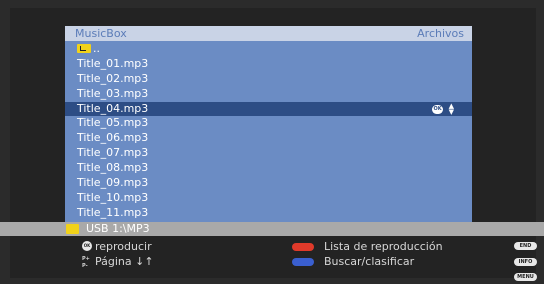 The width and height of the screenshot is (544, 284). I want to click on up-down-arrows-icon: ▲ ▼, so click(451, 108).